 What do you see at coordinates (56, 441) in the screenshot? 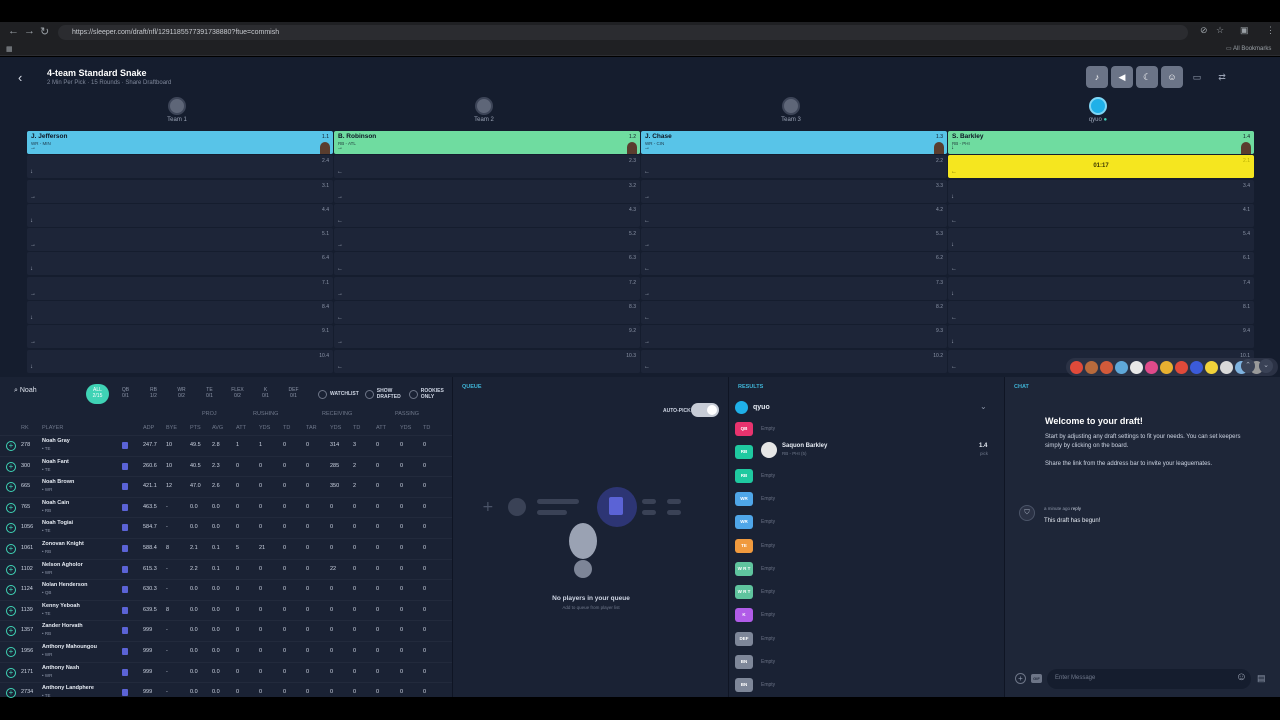
I see `player-name: Noah Gray` at bounding box center [56, 441].